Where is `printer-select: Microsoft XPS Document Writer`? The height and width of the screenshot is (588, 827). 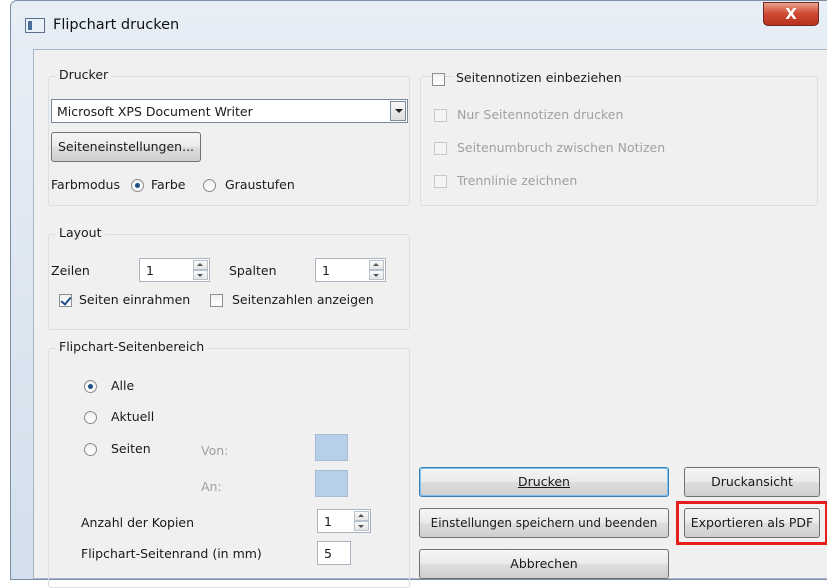 printer-select: Microsoft XPS Document Writer is located at coordinates (229, 111).